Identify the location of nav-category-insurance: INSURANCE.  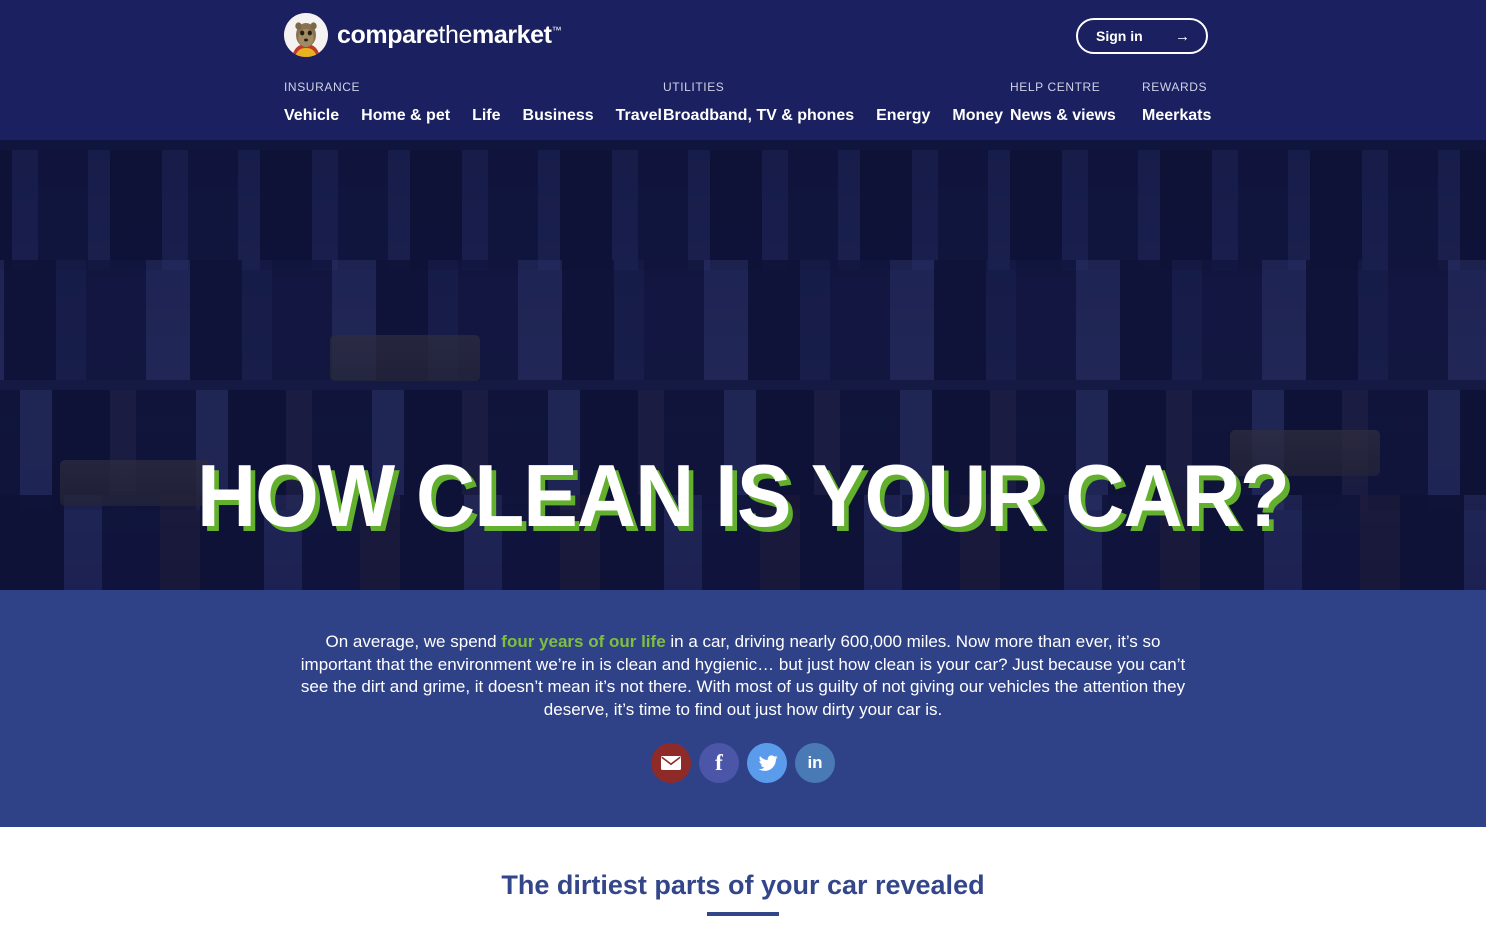
(322, 87).